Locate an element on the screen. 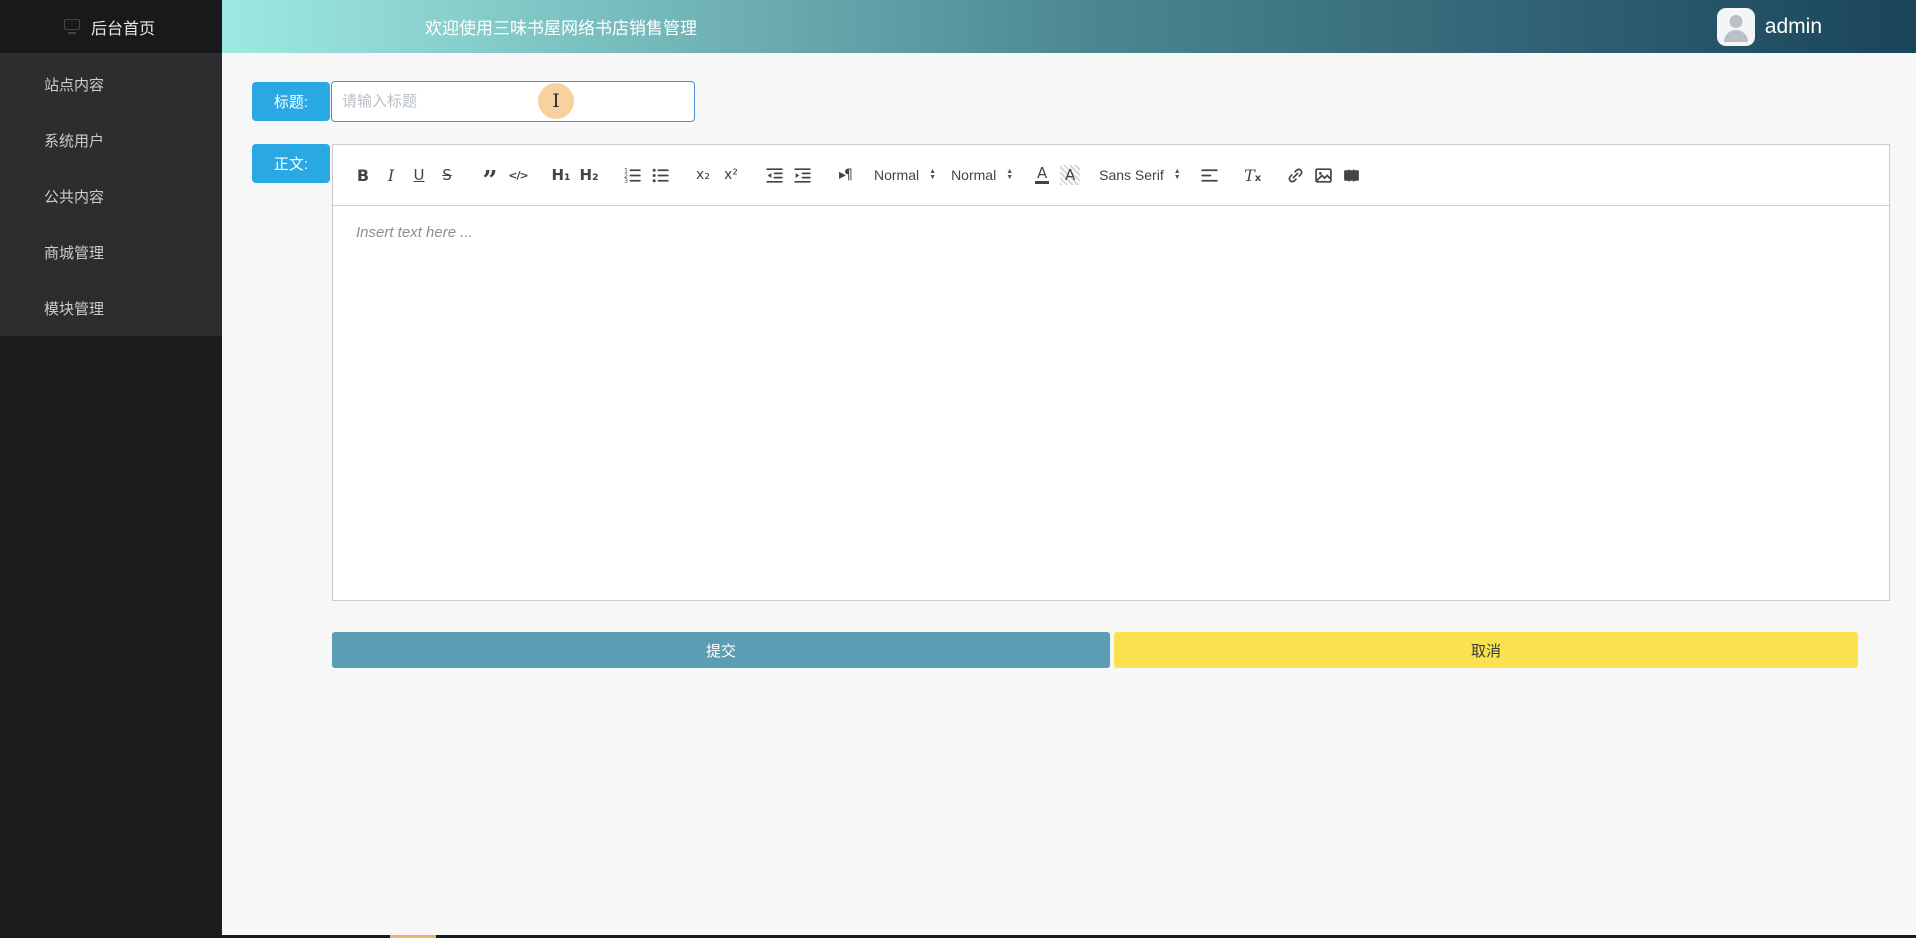 This screenshot has width=1916, height=938. link-icon is located at coordinates (1295, 175).